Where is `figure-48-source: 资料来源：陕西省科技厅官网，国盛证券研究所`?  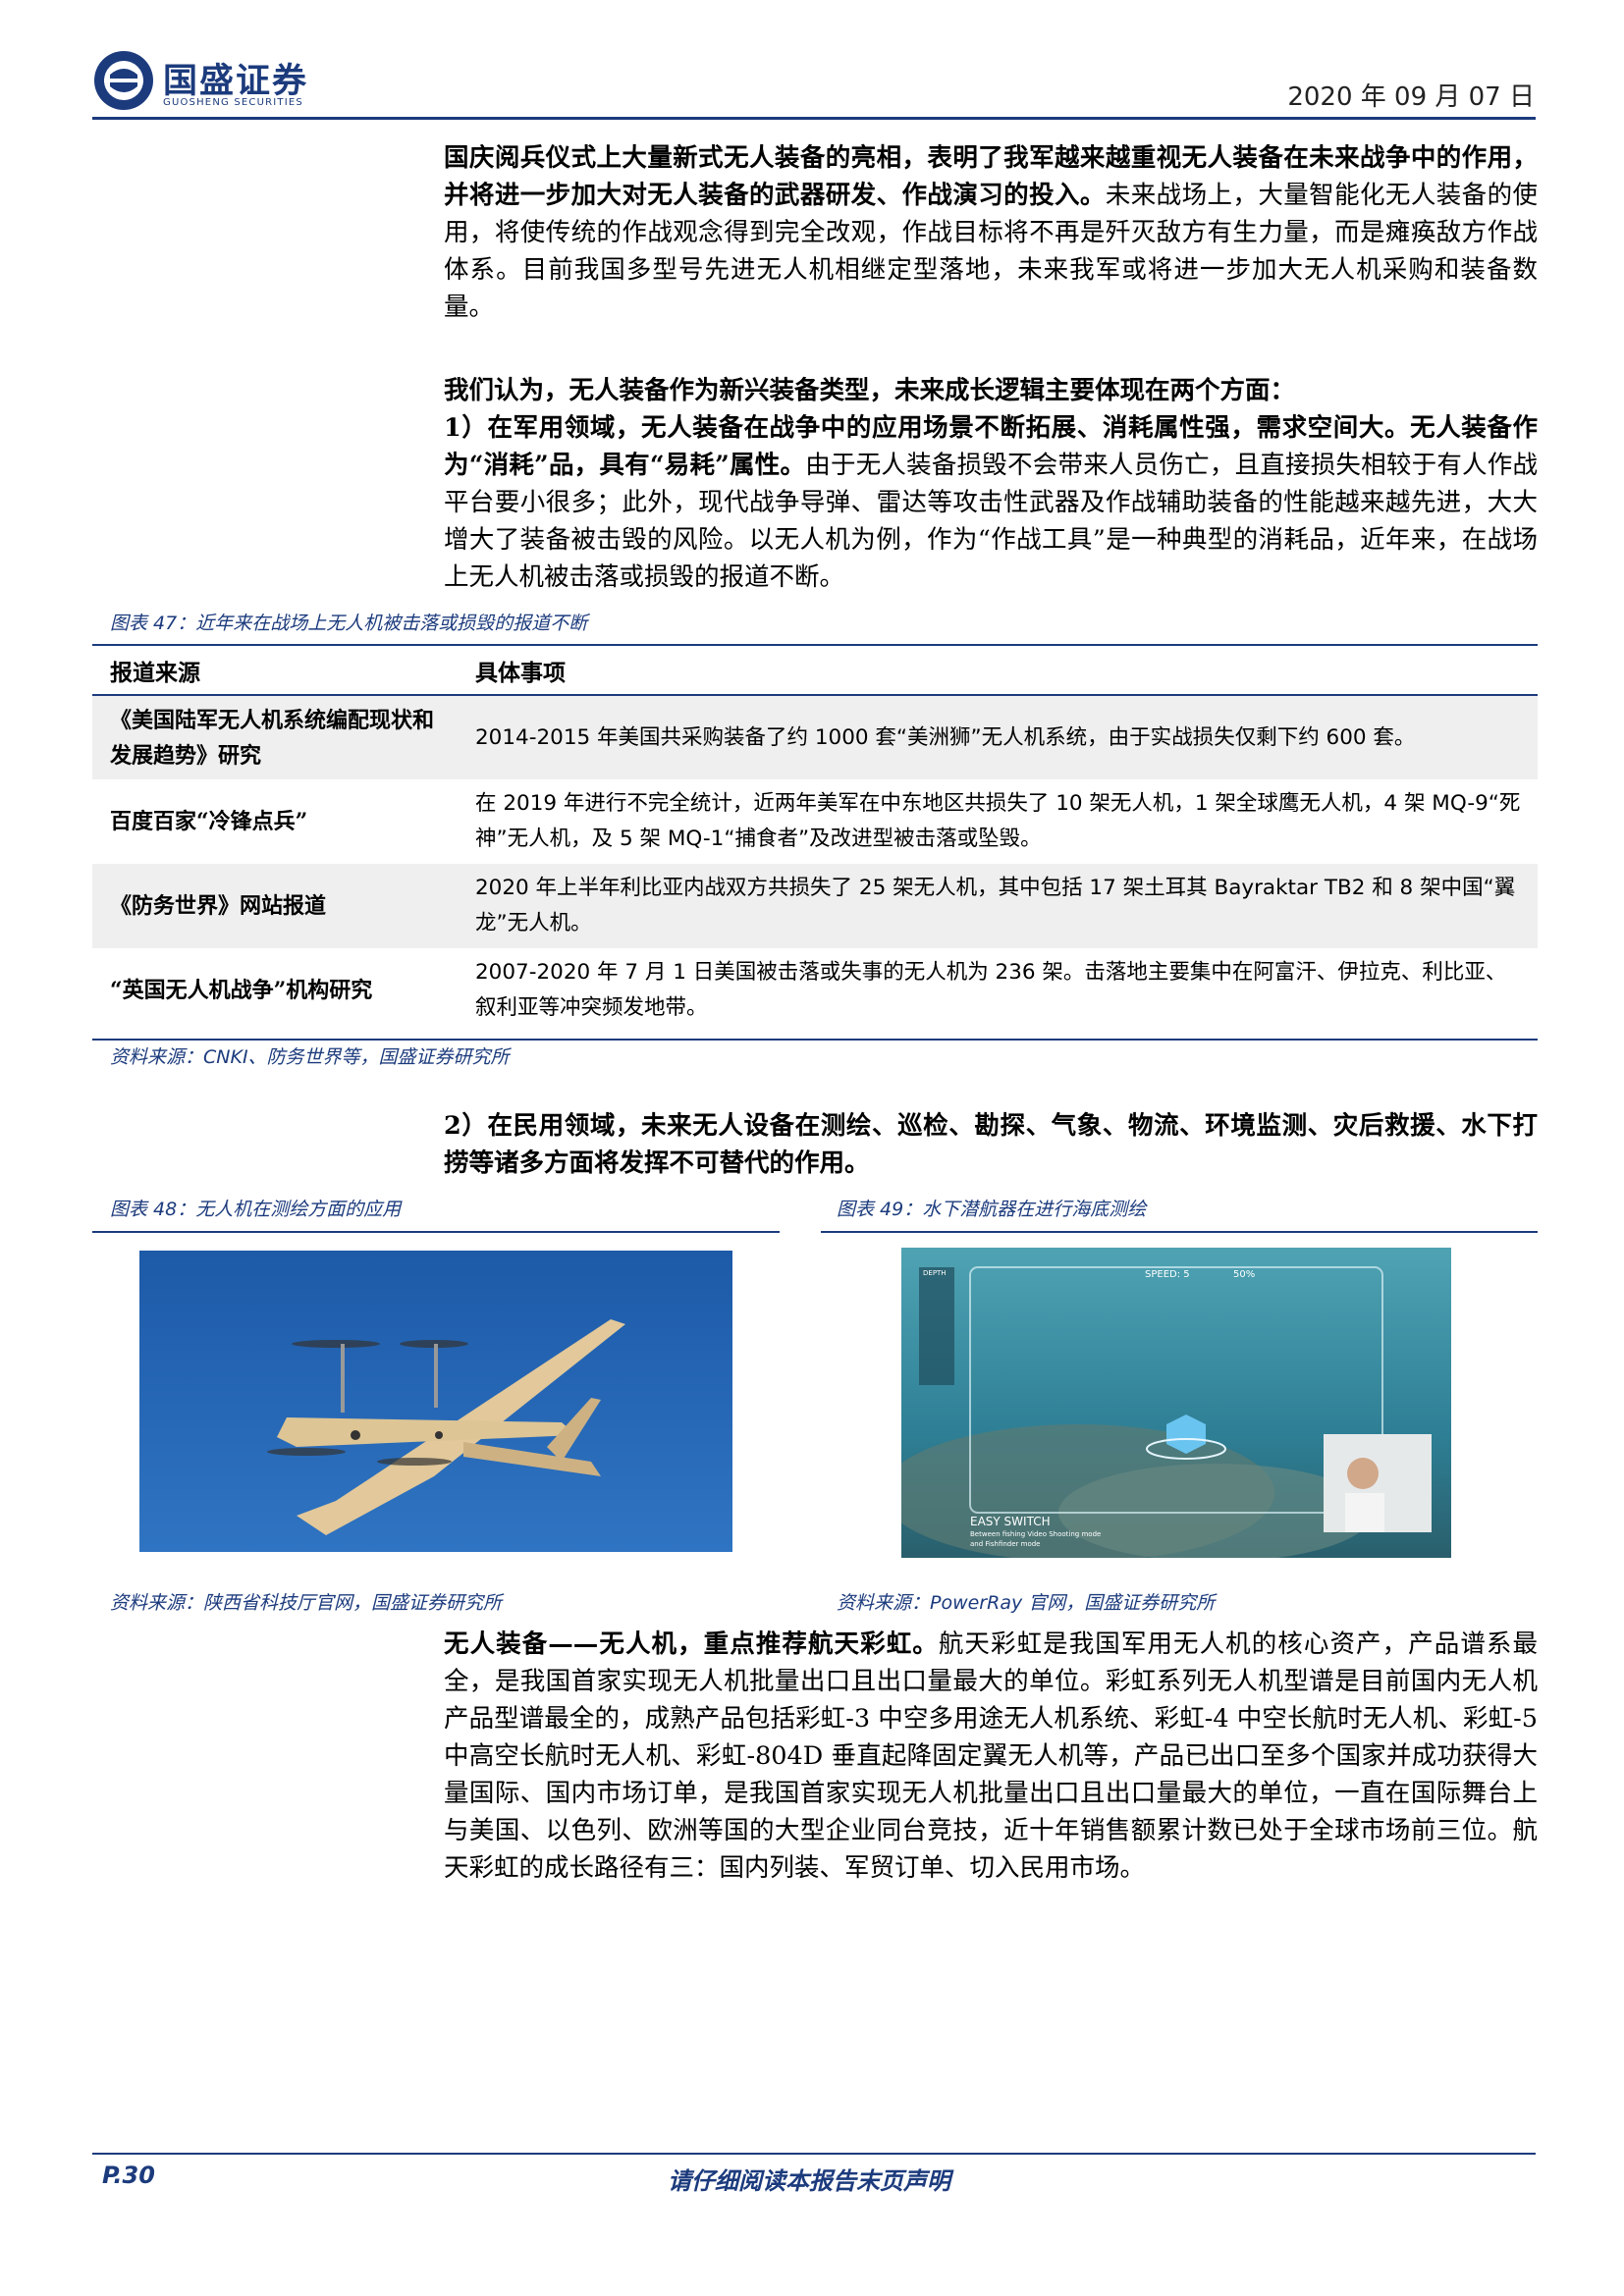 figure-48-source: 资料来源：陕西省科技厅官网，国盛证券研究所 is located at coordinates (306, 1603).